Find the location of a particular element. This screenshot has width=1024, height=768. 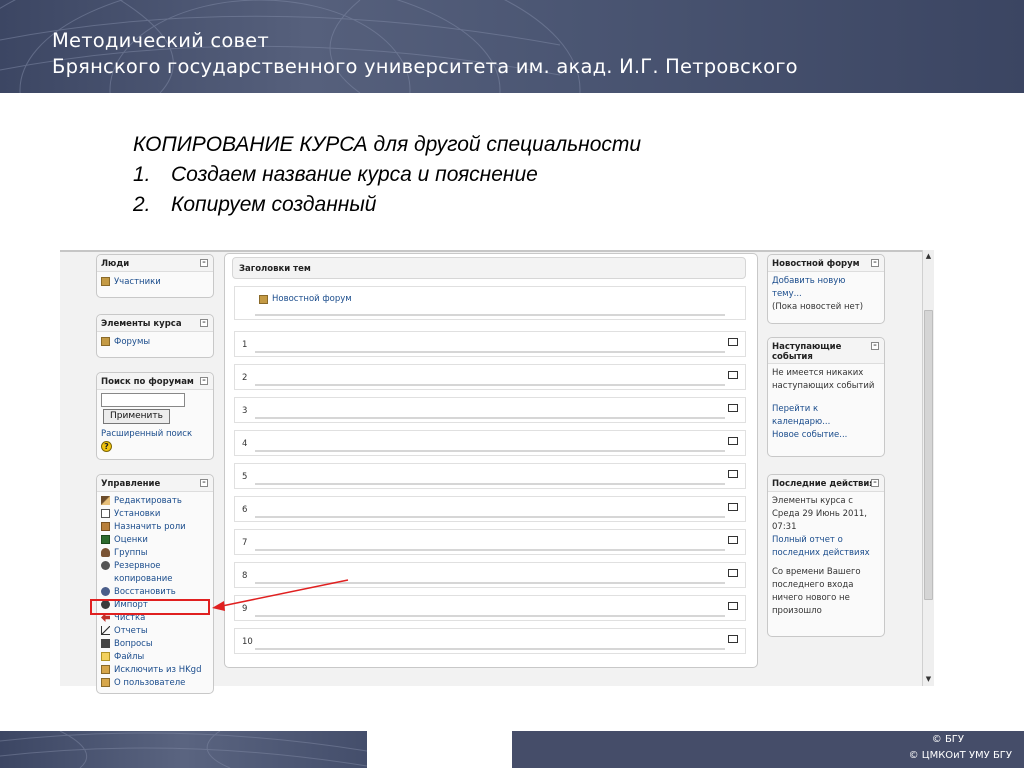

scroll-up-arrow-icon: ▲ is located at coordinates (928, 256).